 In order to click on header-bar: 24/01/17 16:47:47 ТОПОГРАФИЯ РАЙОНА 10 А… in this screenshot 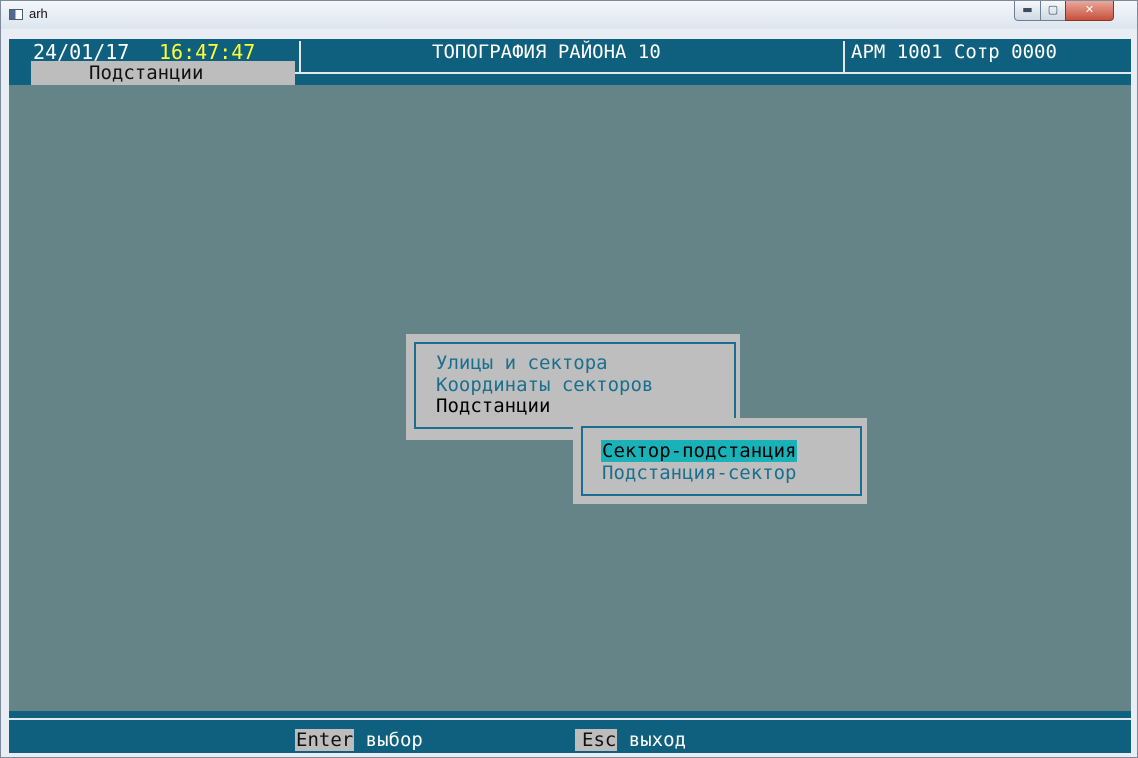, I will do `click(570, 62)`.